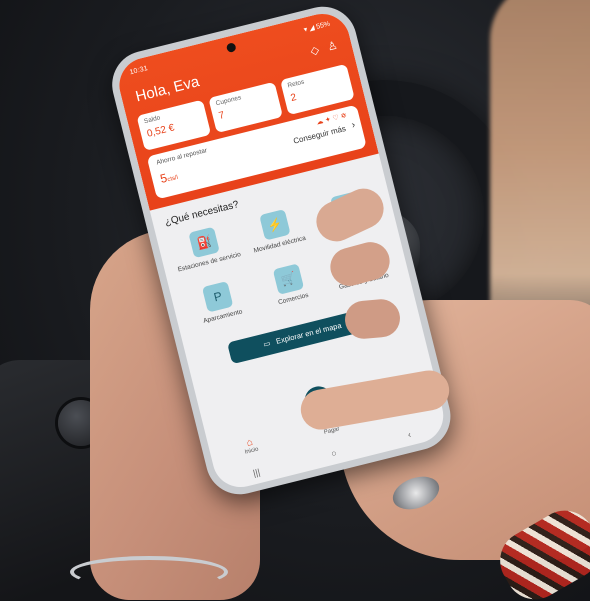  I want to click on recent-apps-icon: |||, so click(256, 472).